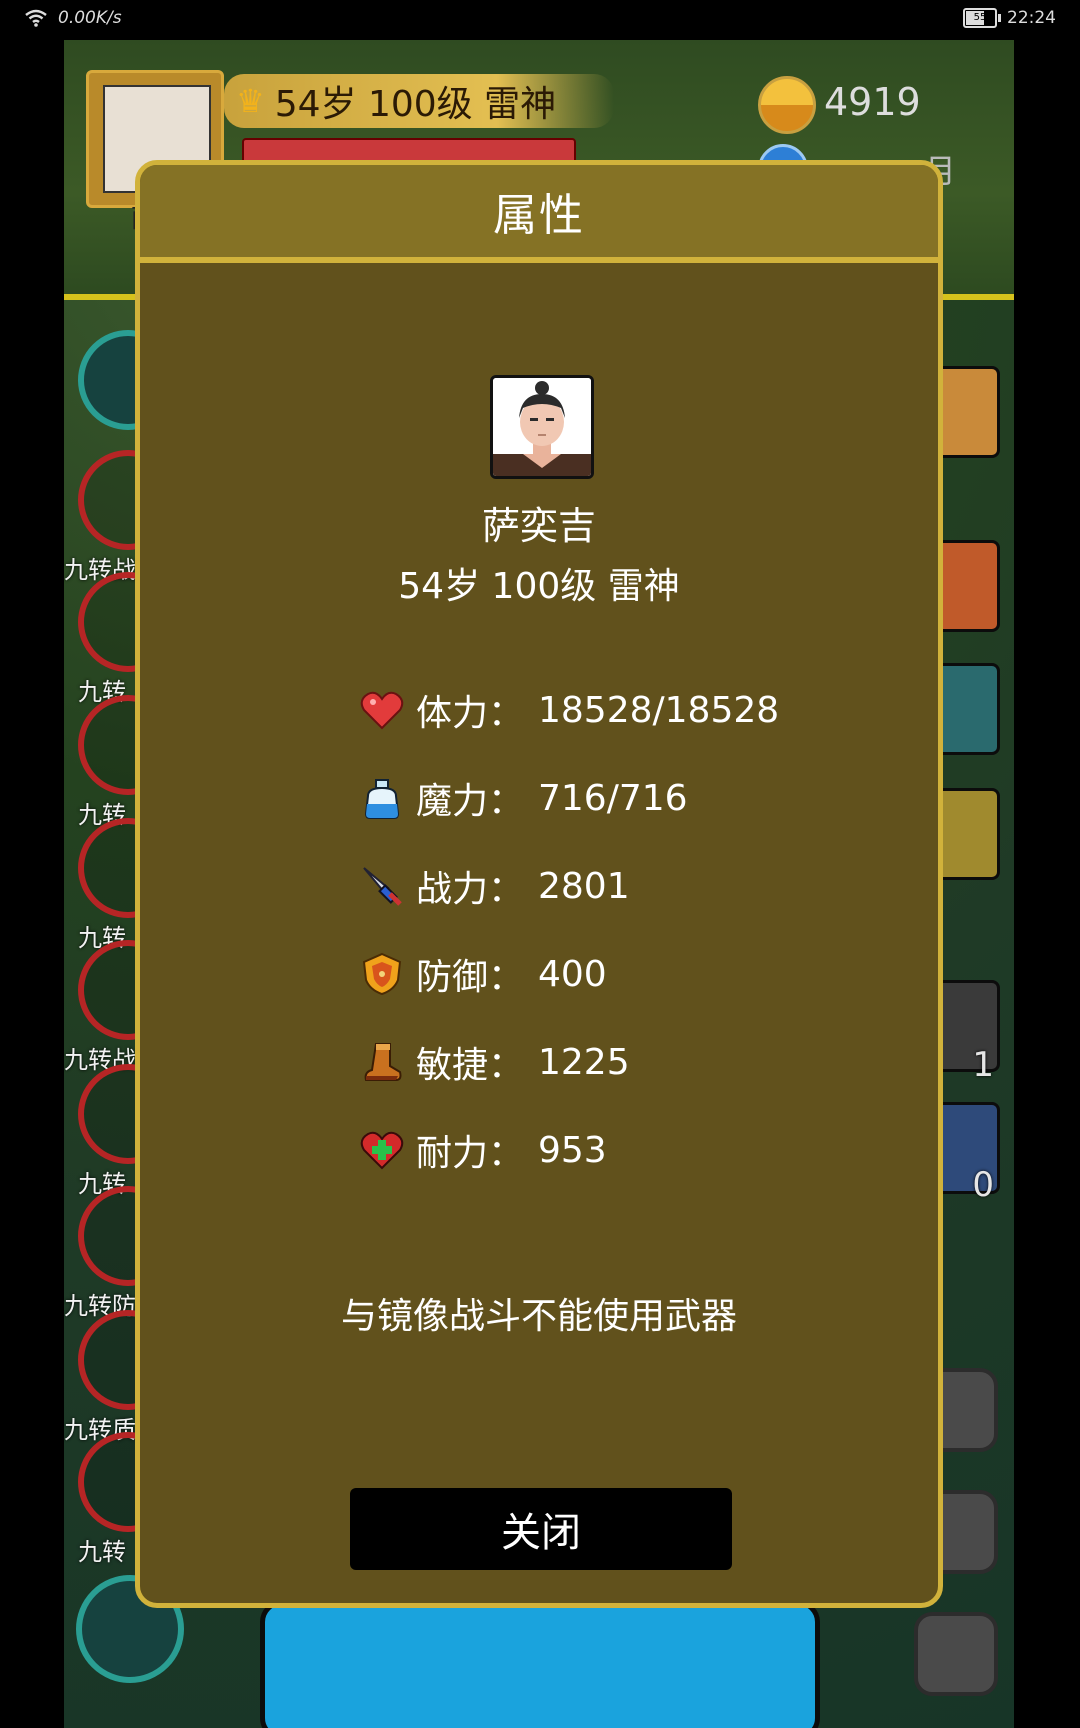 This screenshot has height=1728, width=1080. I want to click on boot-icon, so click(382, 1062).